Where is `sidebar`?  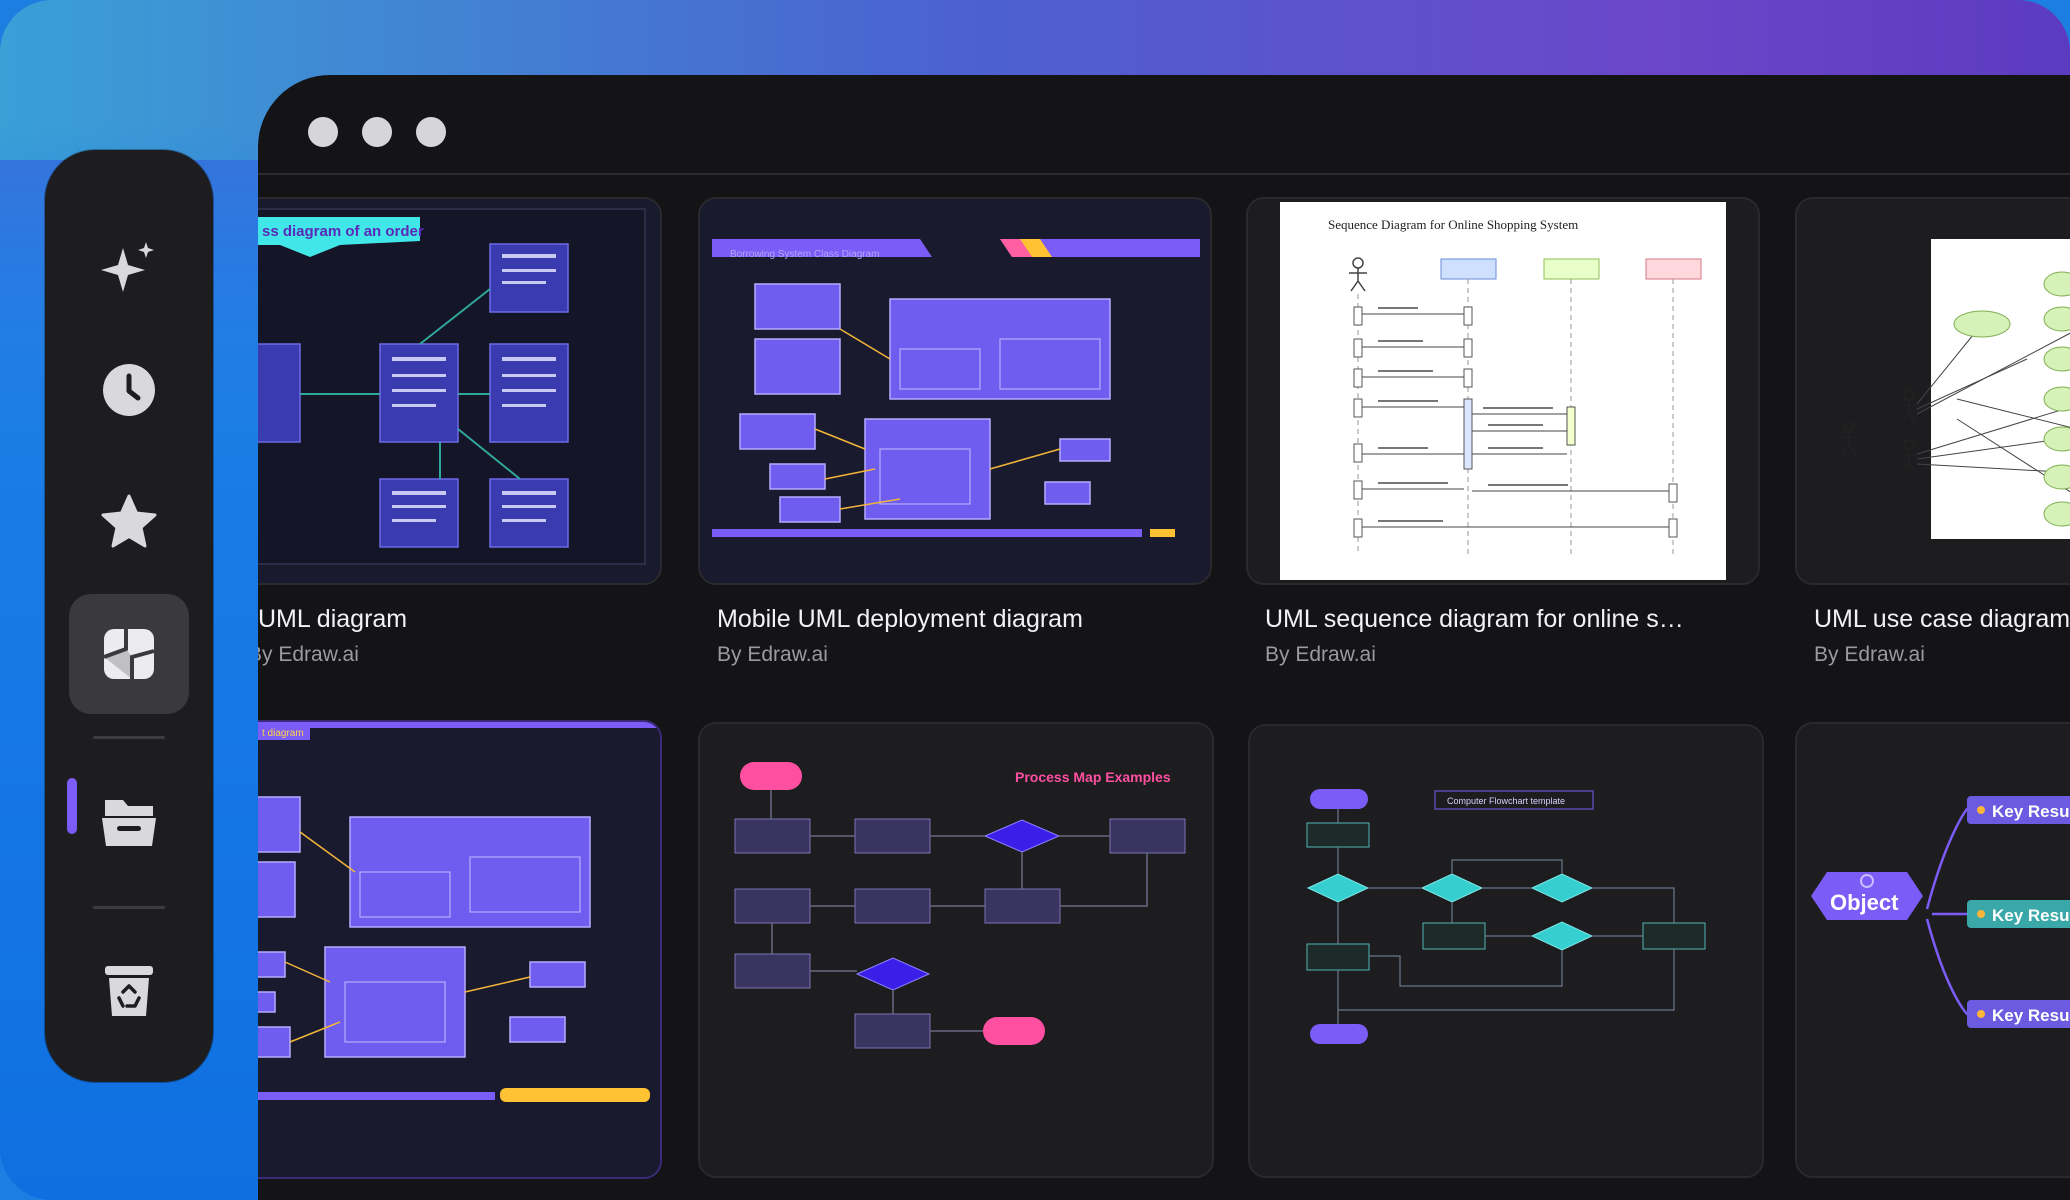
sidebar is located at coordinates (129, 616).